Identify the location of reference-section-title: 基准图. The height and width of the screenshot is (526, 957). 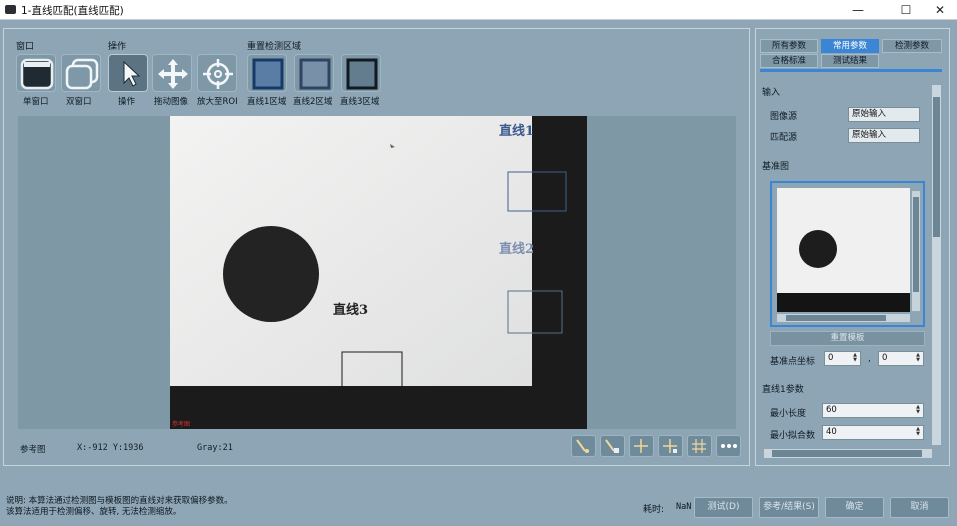
(776, 167).